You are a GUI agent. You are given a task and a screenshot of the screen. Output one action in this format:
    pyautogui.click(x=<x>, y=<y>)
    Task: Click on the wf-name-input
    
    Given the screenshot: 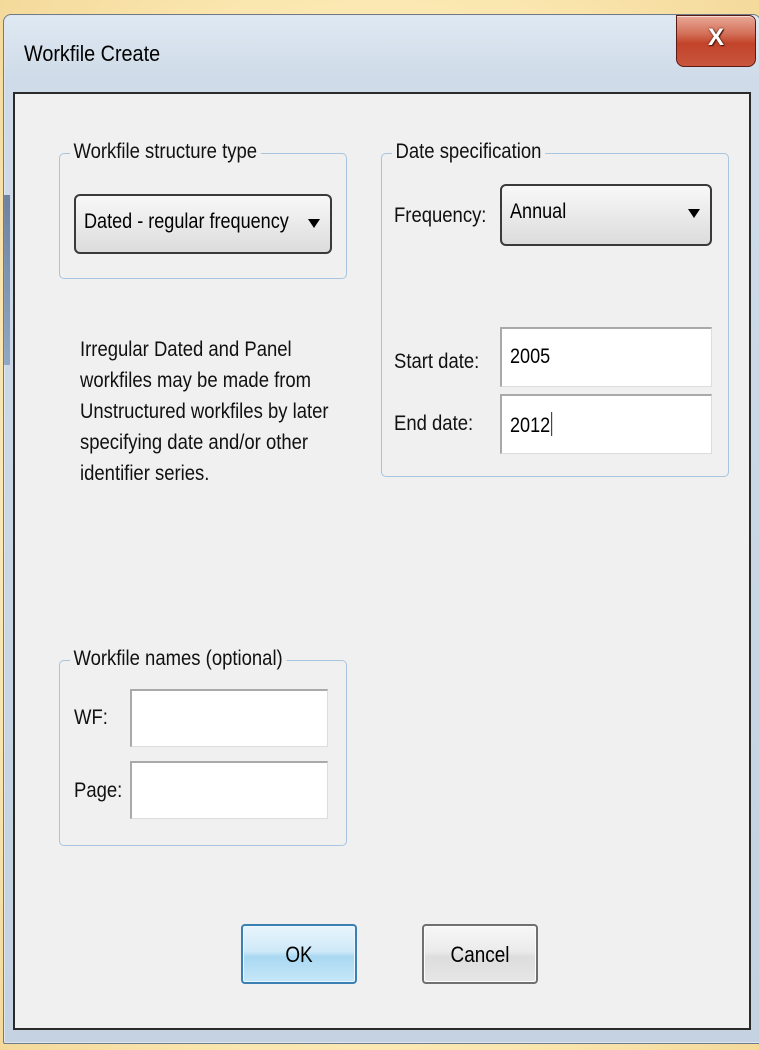 What is the action you would take?
    pyautogui.click(x=229, y=718)
    